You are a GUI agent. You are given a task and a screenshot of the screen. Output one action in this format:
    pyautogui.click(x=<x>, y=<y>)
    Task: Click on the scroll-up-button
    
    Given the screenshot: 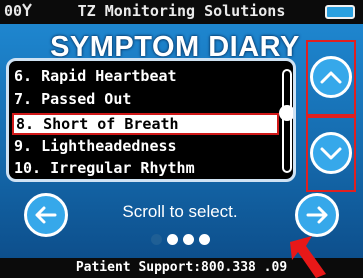 What is the action you would take?
    pyautogui.click(x=331, y=78)
    